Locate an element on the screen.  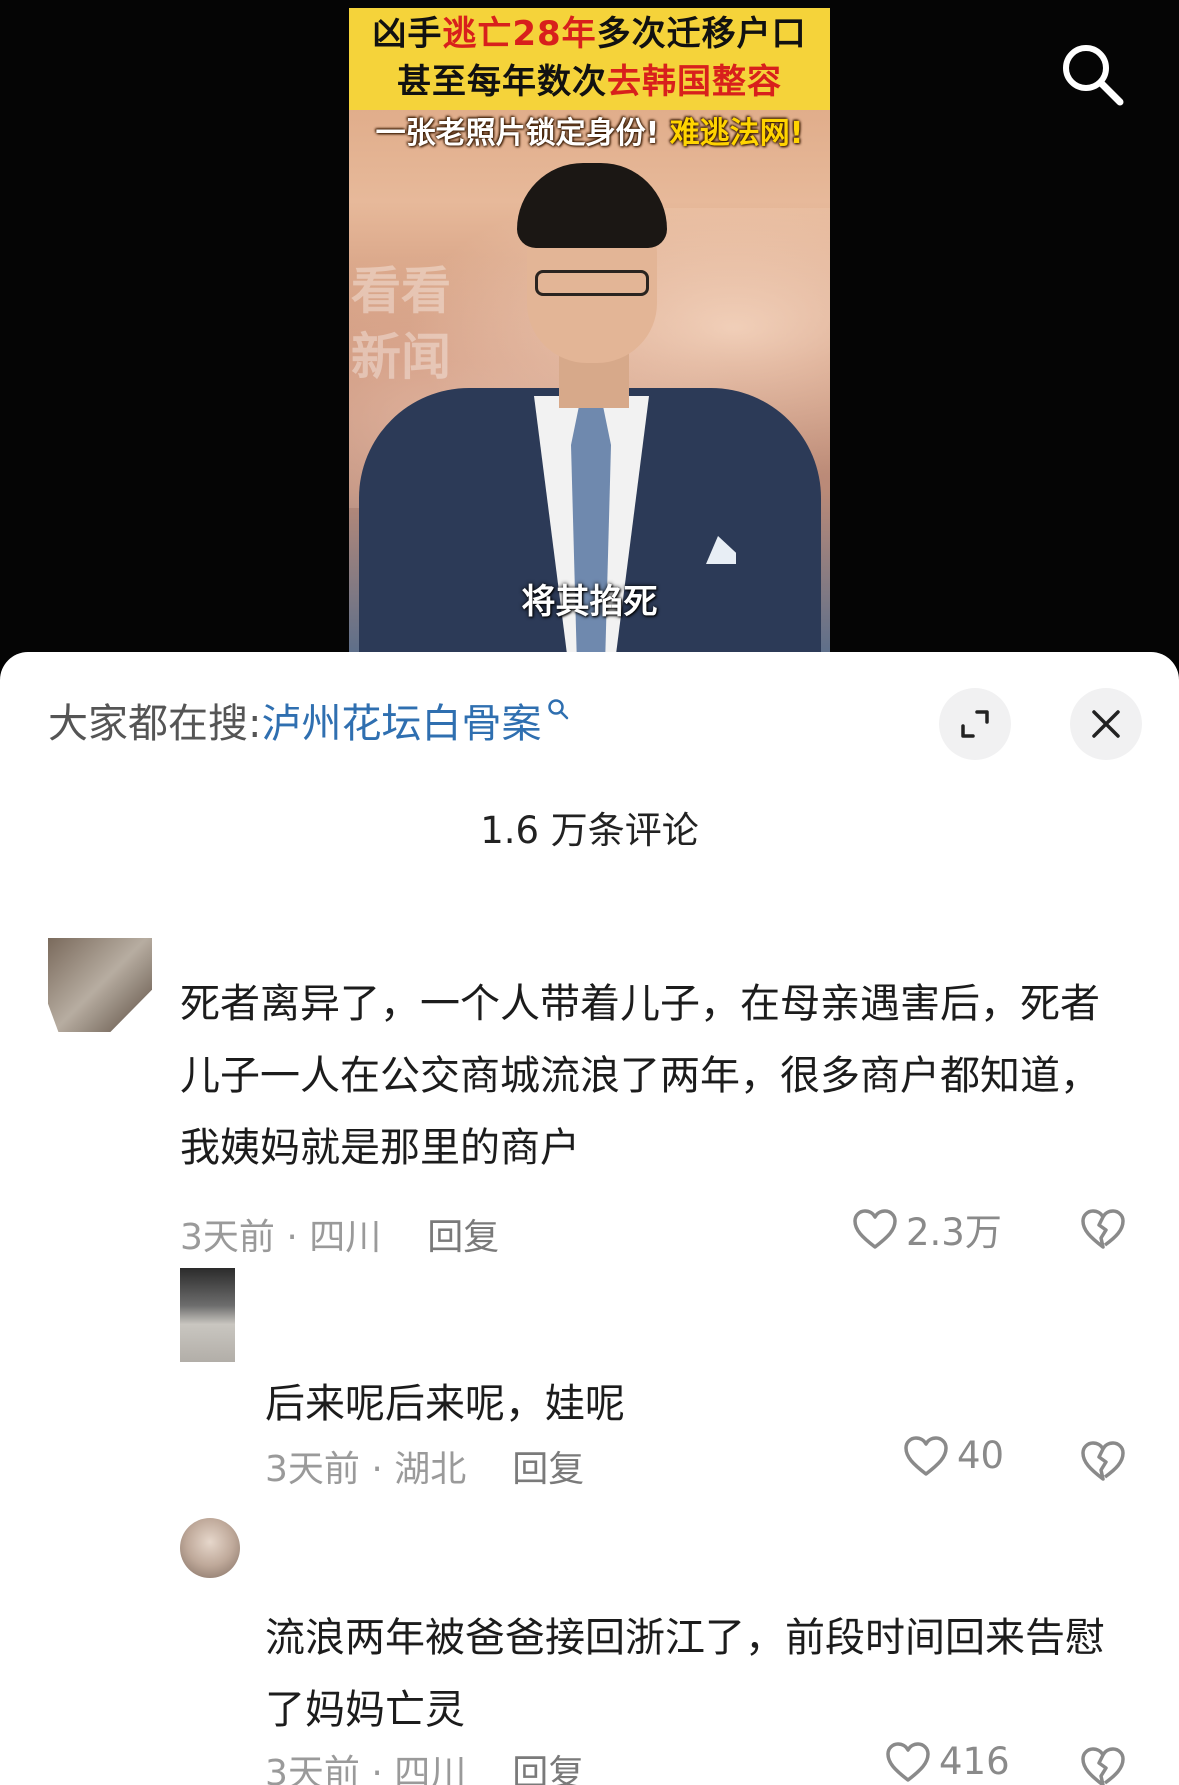
like-button: 2.3万 is located at coordinates (927, 1229).